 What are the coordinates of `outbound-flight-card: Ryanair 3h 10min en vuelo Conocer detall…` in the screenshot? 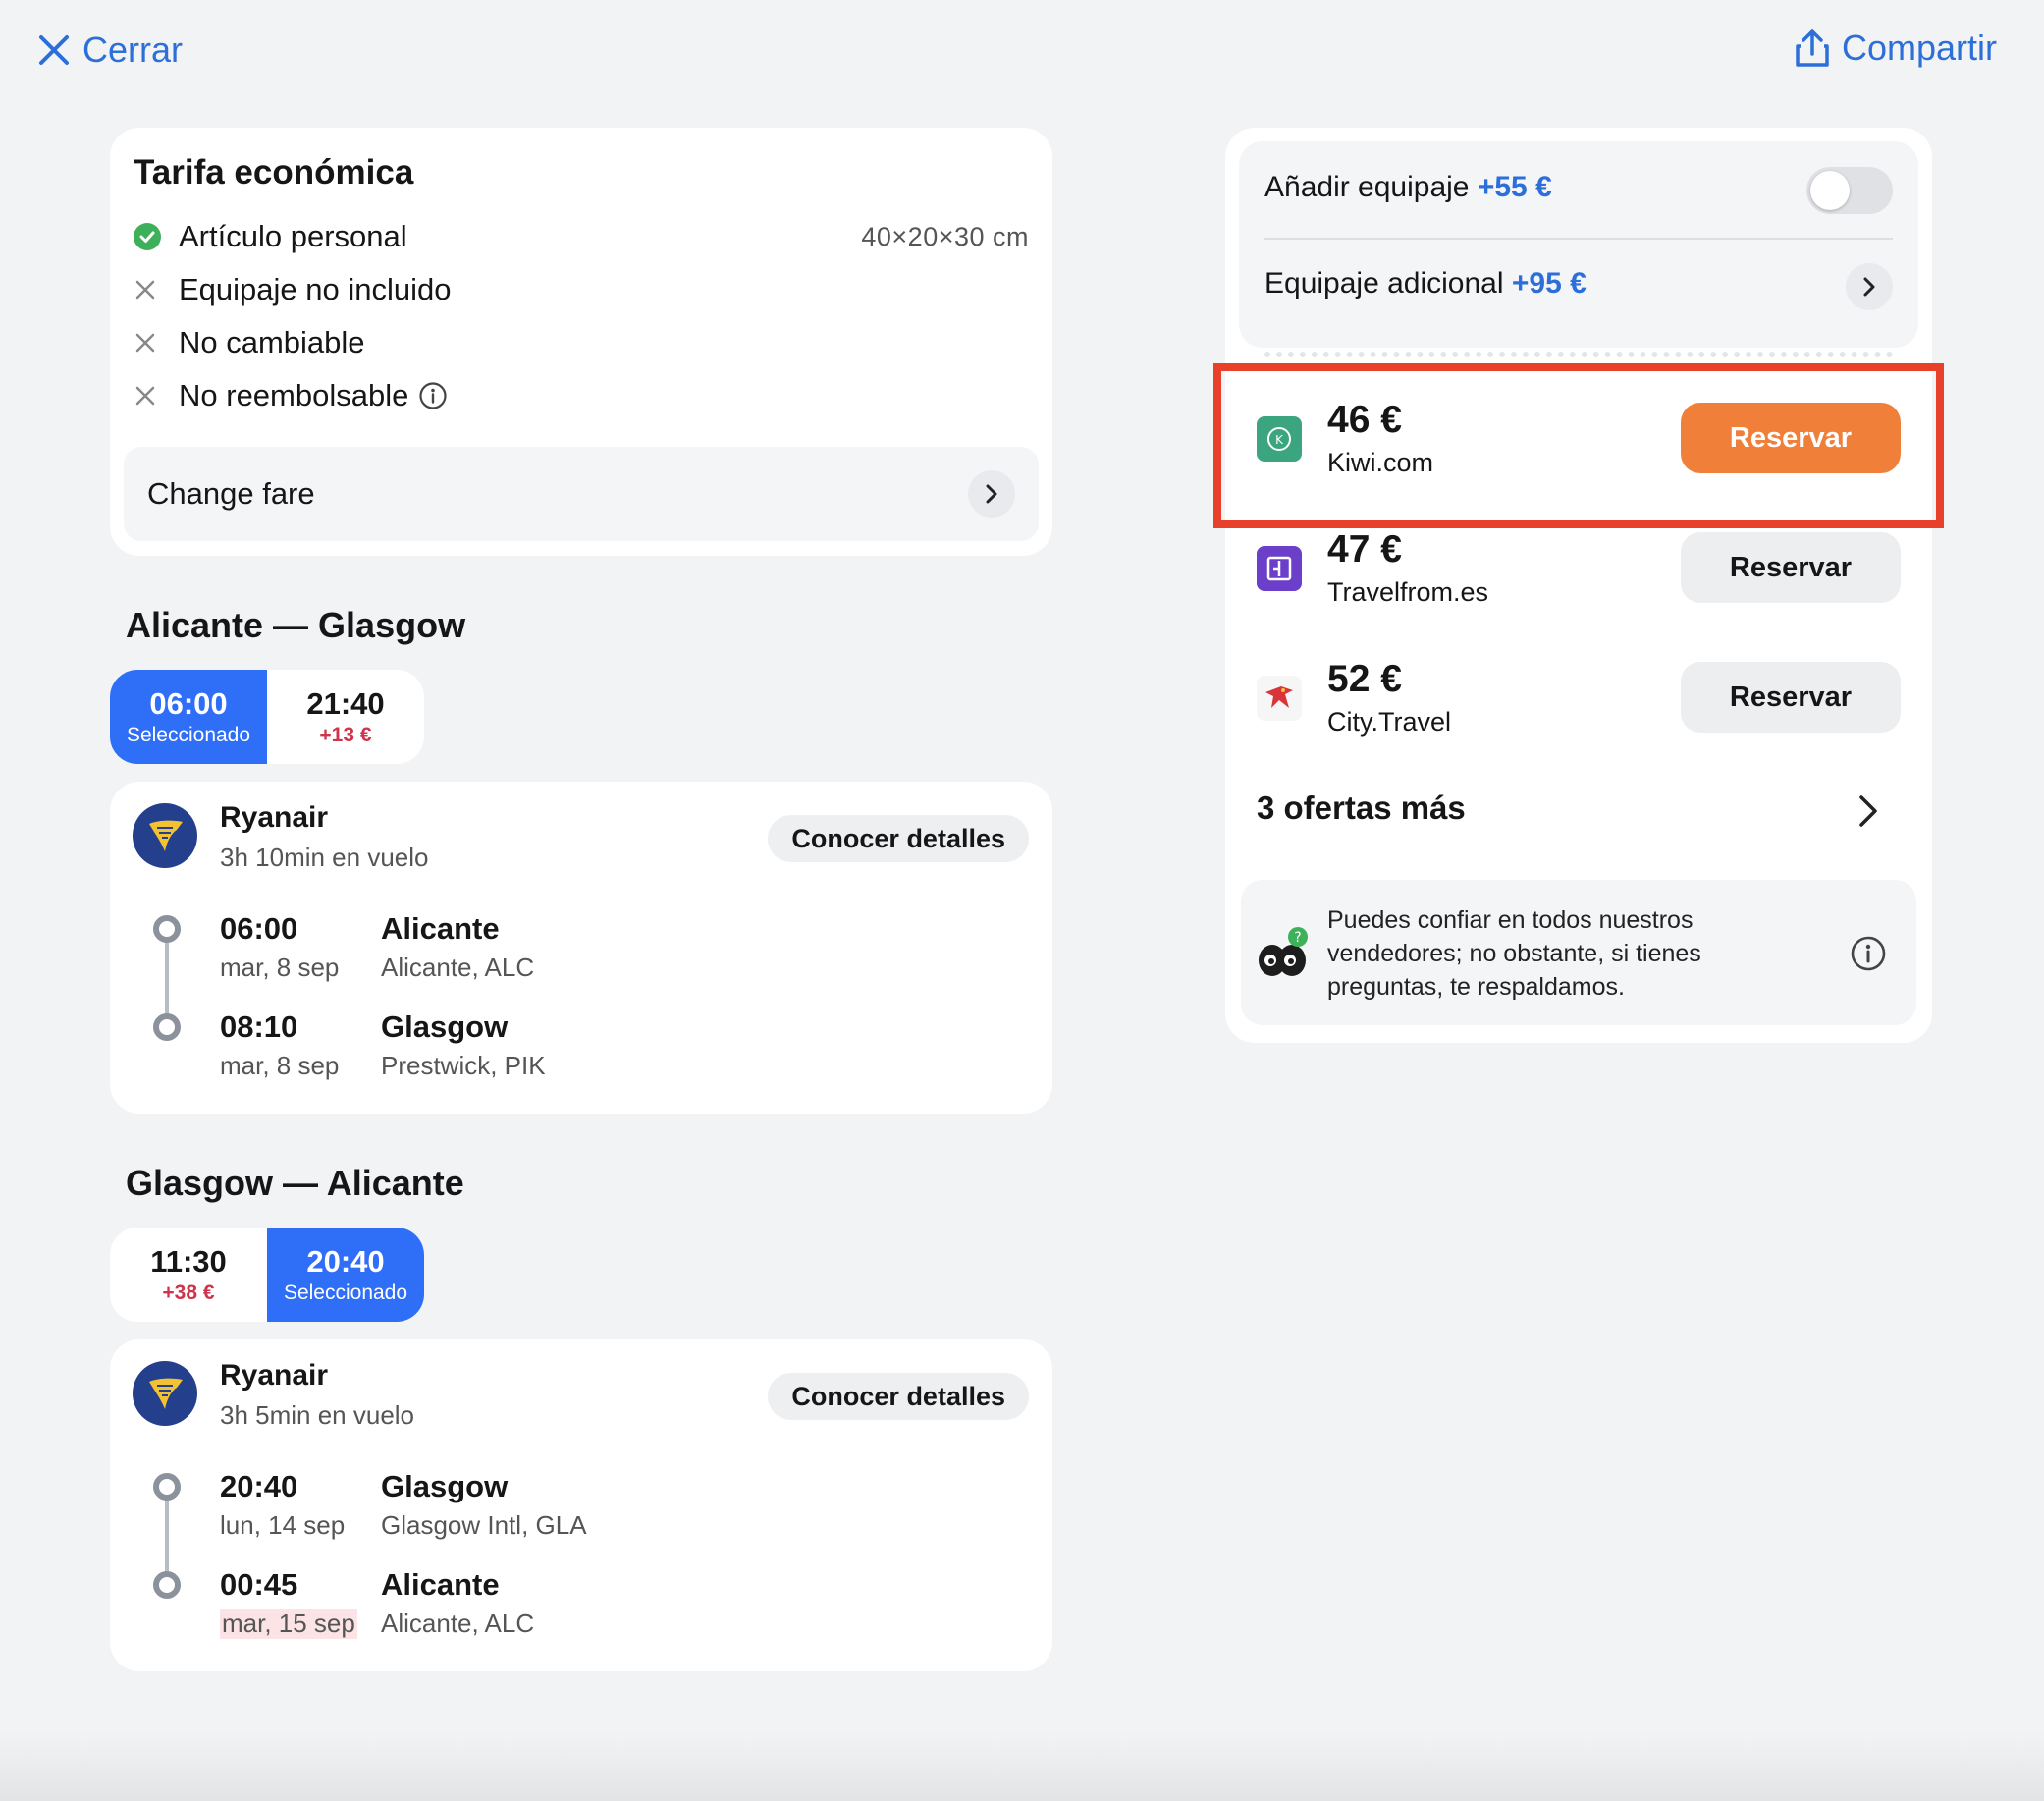 It's located at (581, 948).